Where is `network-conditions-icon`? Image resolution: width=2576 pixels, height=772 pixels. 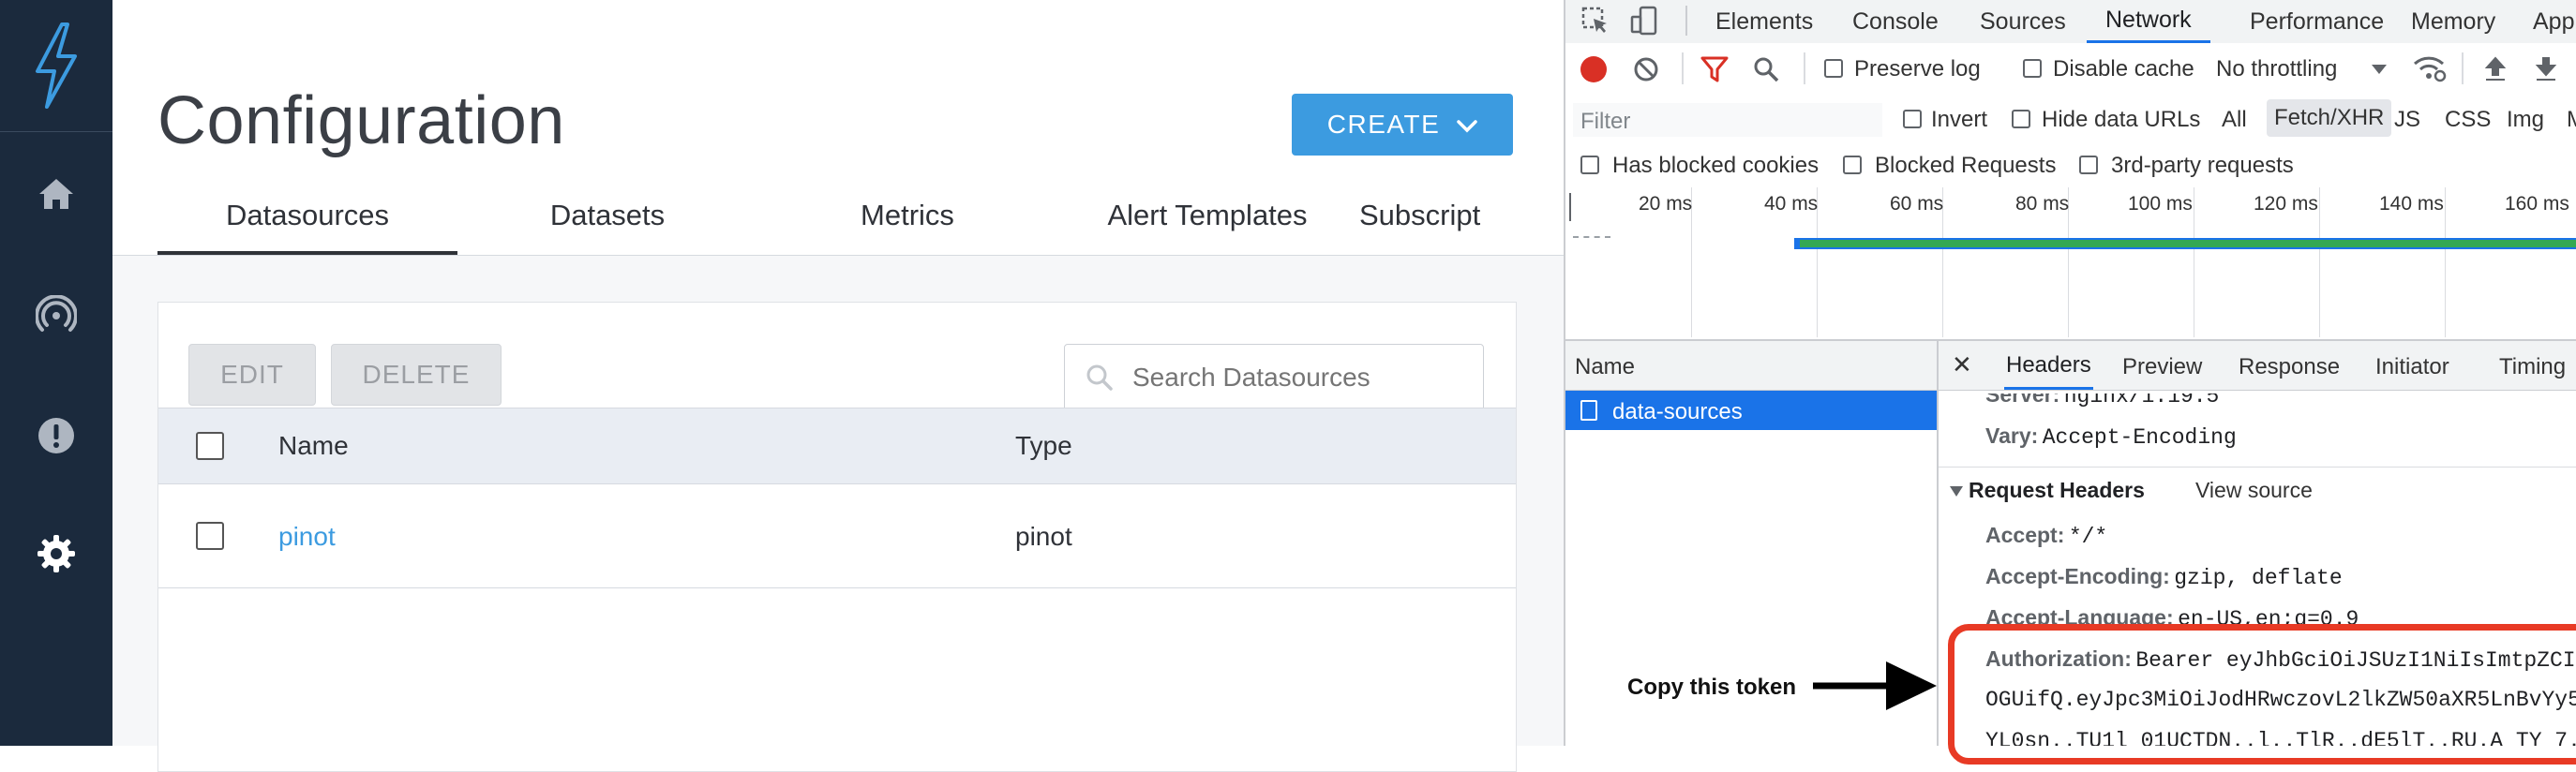
network-conditions-icon is located at coordinates (2430, 70).